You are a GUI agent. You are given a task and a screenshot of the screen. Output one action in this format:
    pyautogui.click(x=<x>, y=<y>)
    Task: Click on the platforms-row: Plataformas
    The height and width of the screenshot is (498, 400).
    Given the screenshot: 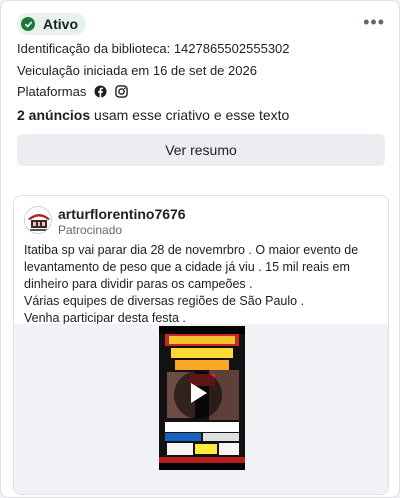 What is the action you would take?
    pyautogui.click(x=73, y=91)
    